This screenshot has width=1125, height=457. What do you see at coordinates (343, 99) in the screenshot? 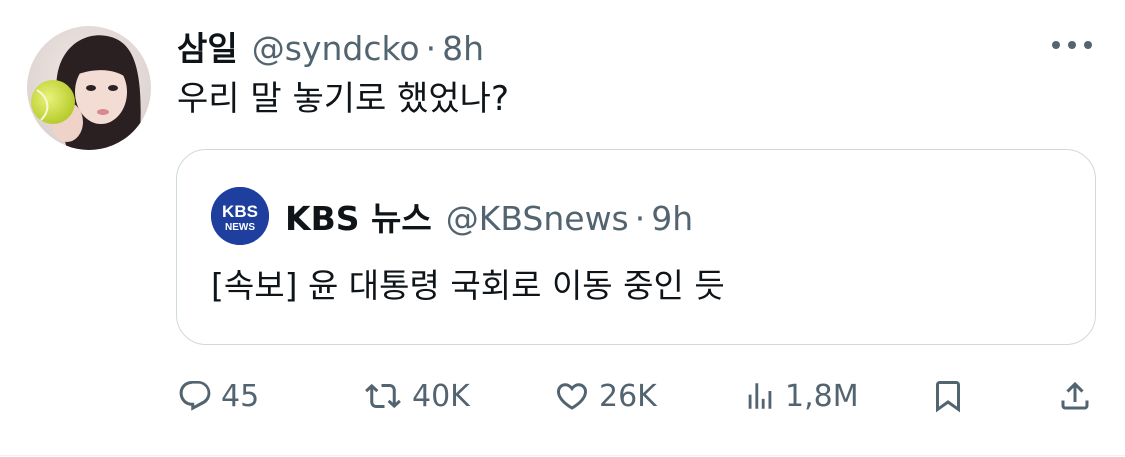
I see `tweet-text: 우리 말 놓기로 했었나?` at bounding box center [343, 99].